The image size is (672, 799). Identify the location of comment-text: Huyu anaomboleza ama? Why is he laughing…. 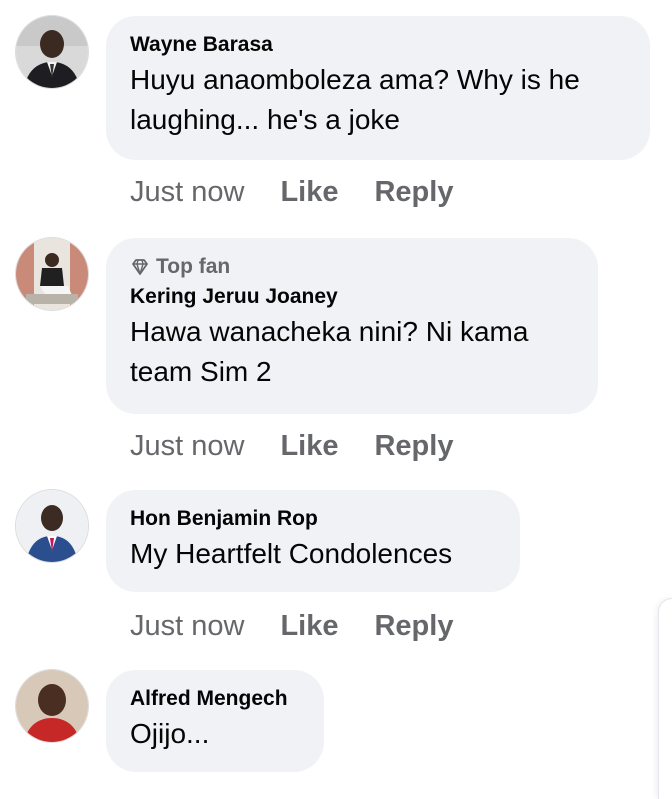
(378, 100).